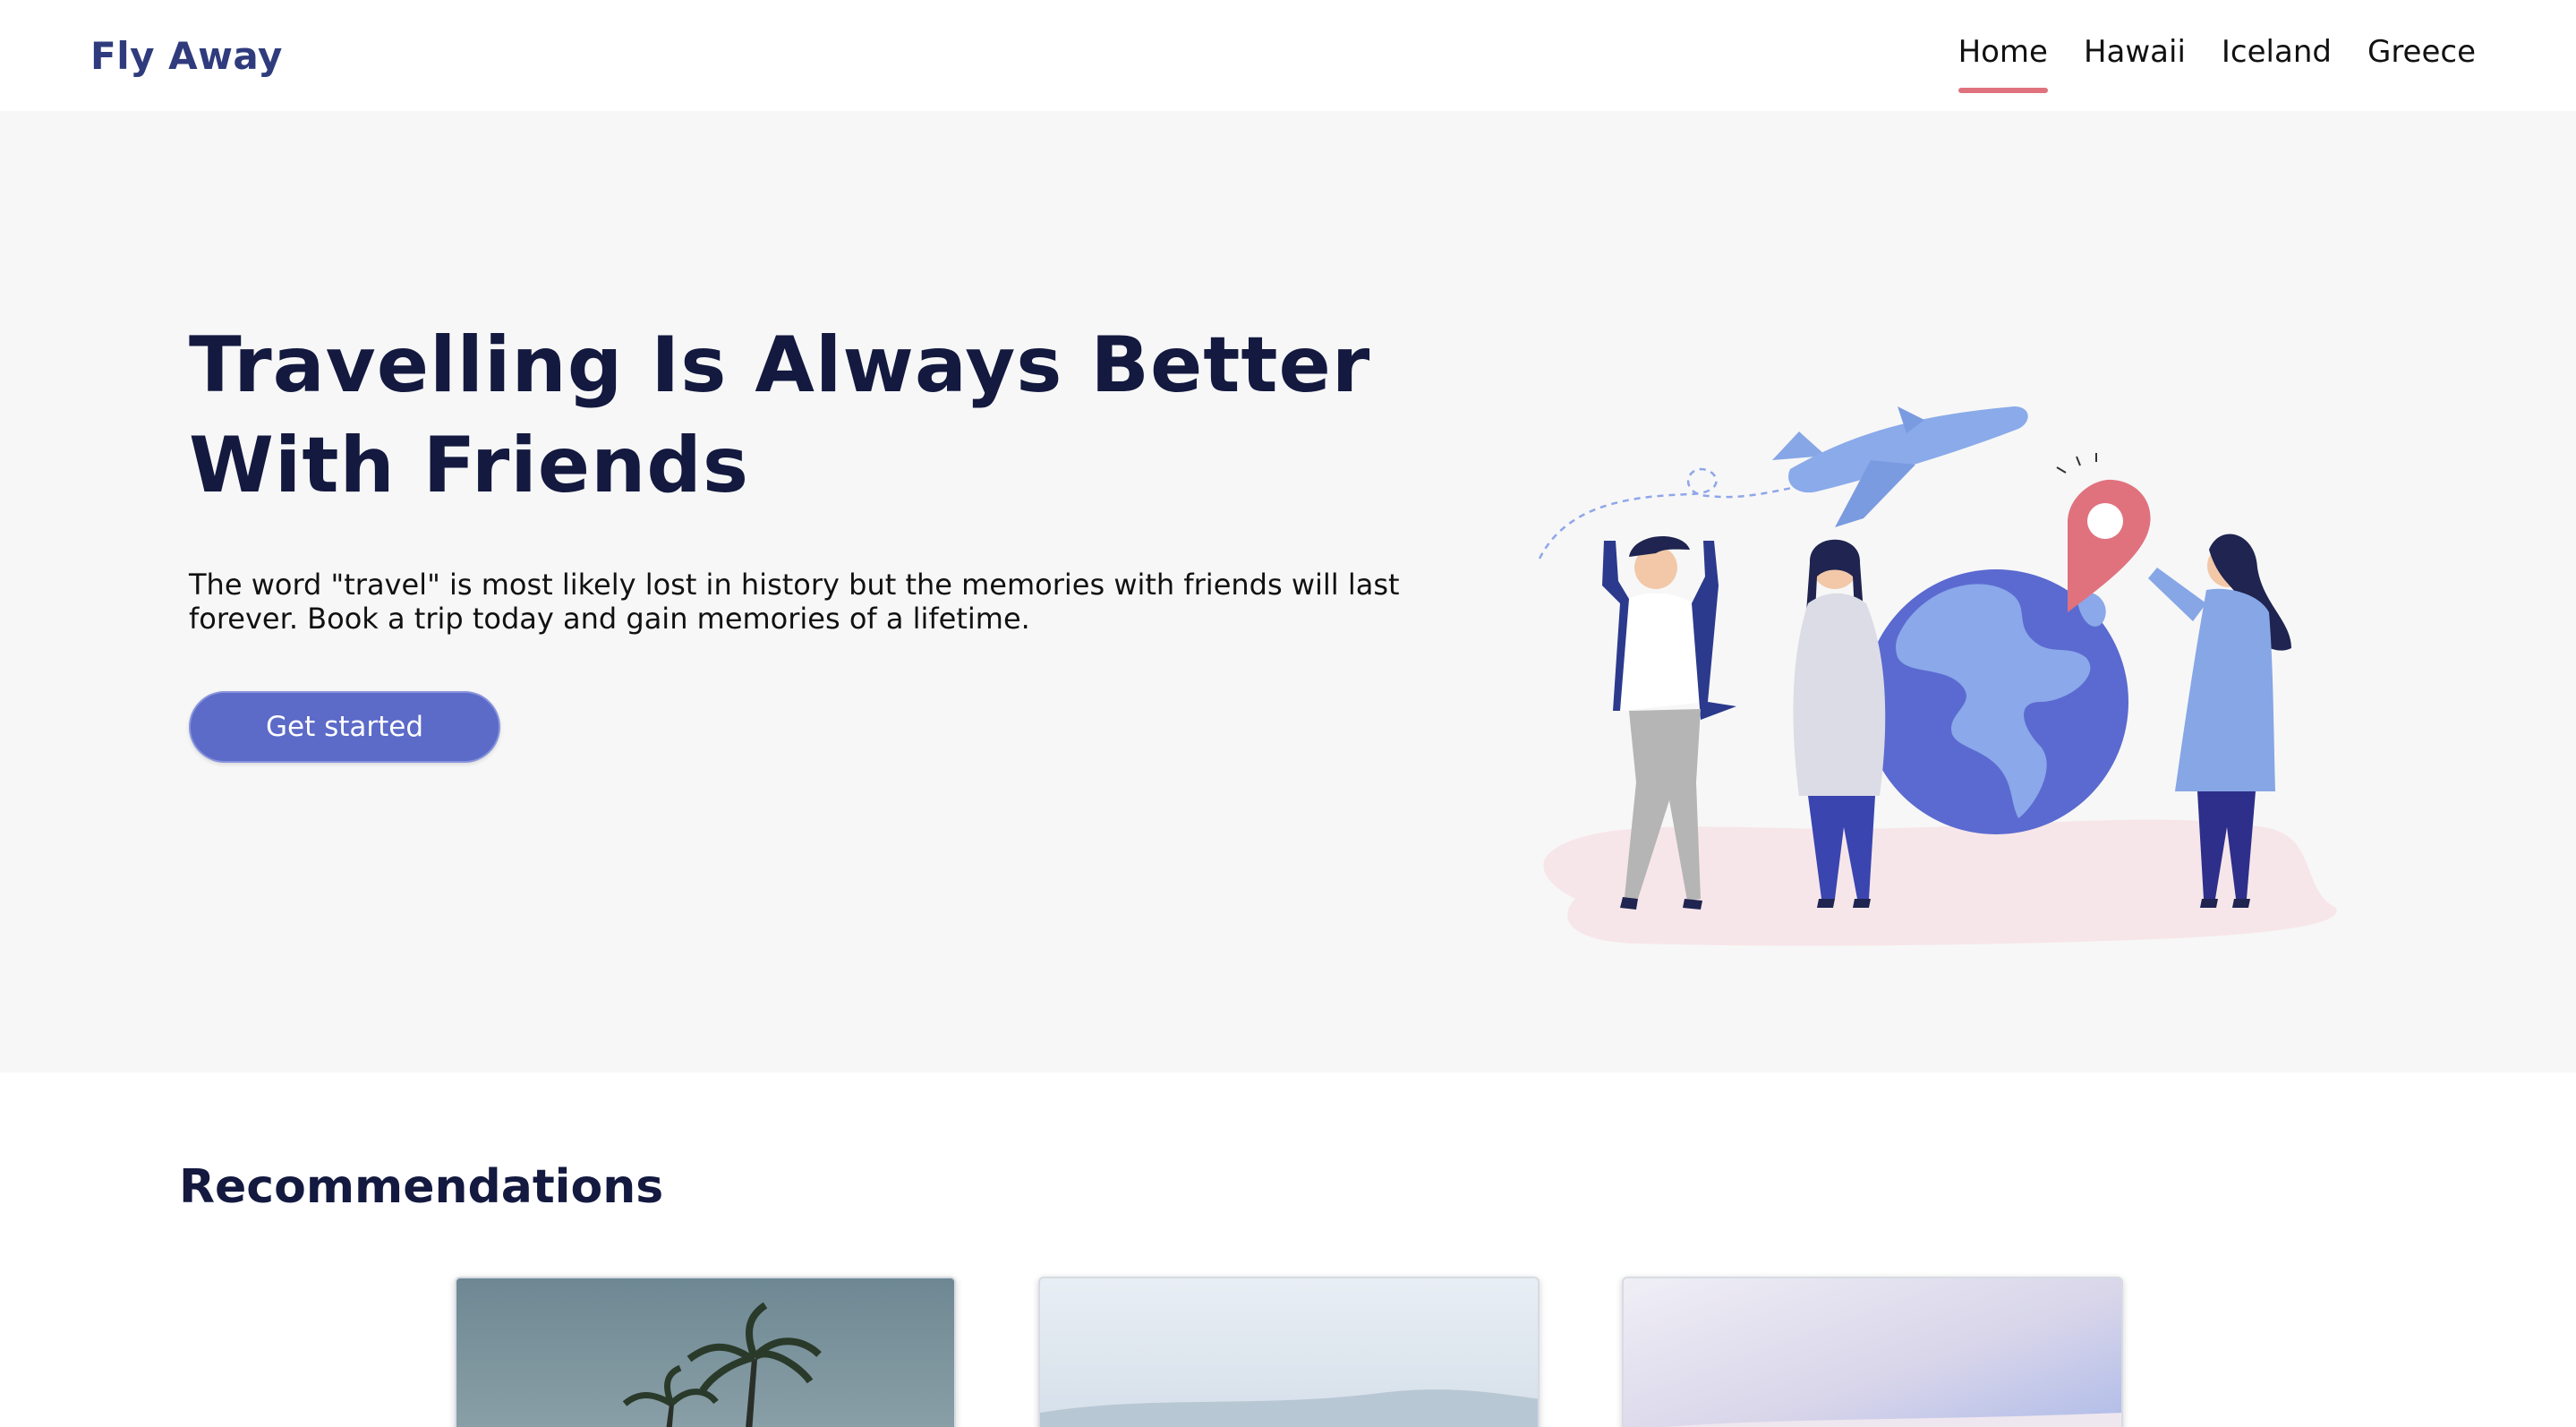 The image size is (2576, 1427). Describe the element at coordinates (2135, 64) in the screenshot. I see `nav-item-hawaii: Hawaii` at that location.